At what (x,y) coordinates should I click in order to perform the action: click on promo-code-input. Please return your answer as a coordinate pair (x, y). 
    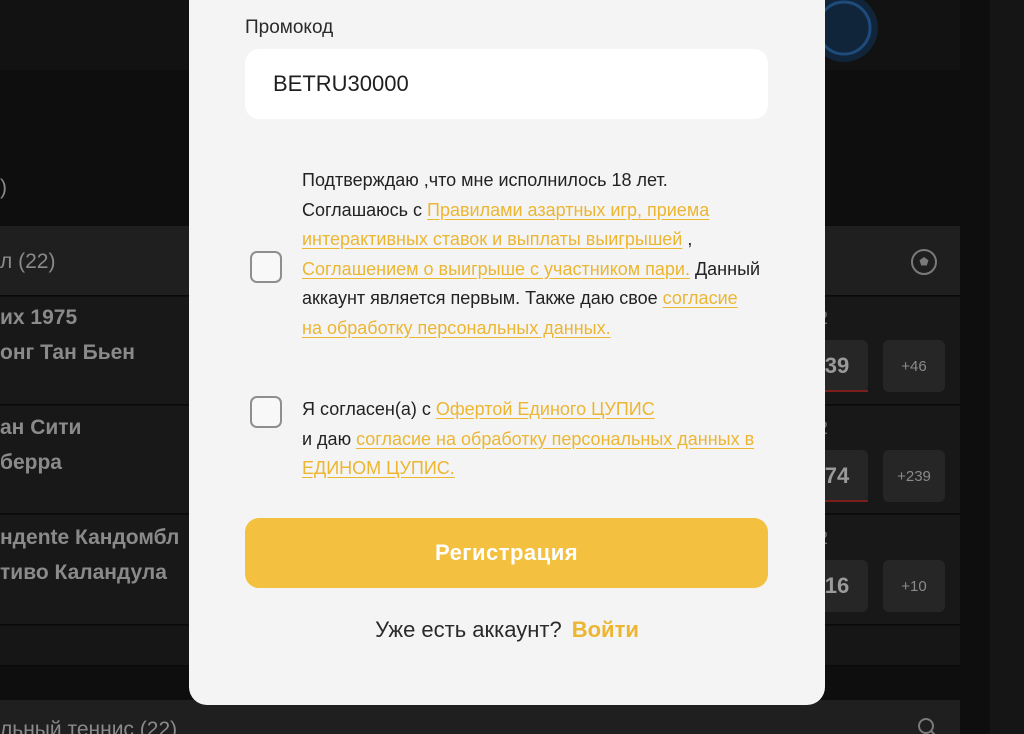
    Looking at the image, I should click on (506, 84).